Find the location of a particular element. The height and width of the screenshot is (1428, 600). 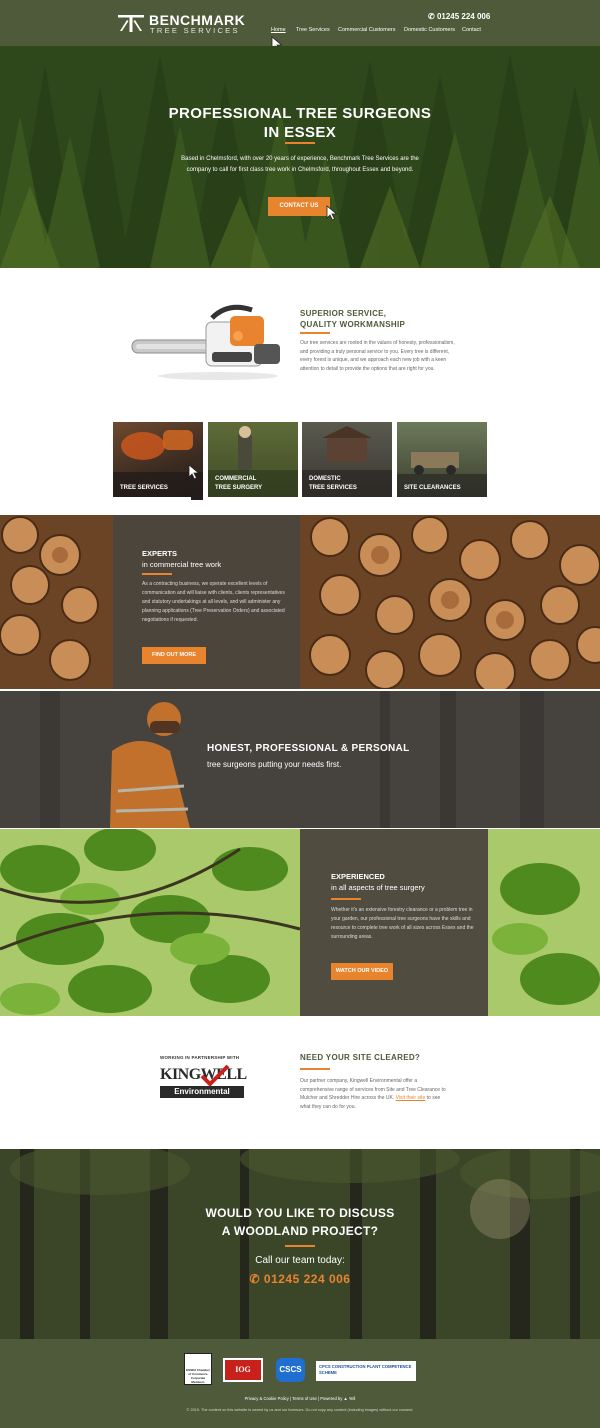

kingwell-logo: KINGWELL Environmental is located at coordinates (203, 1085).